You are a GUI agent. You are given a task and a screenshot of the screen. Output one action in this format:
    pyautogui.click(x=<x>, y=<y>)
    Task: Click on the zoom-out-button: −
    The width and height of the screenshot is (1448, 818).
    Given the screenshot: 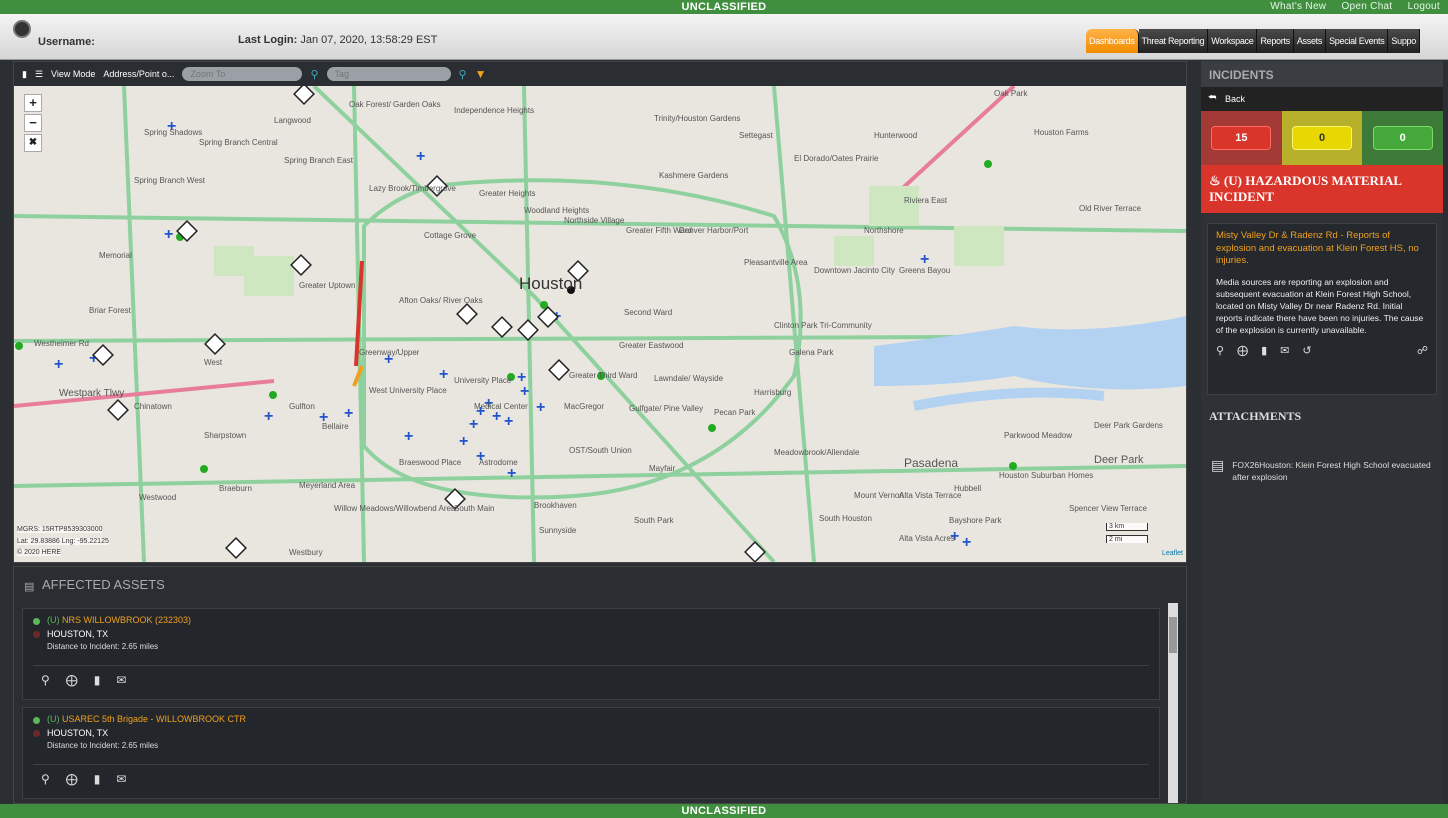 What is the action you would take?
    pyautogui.click(x=33, y=123)
    